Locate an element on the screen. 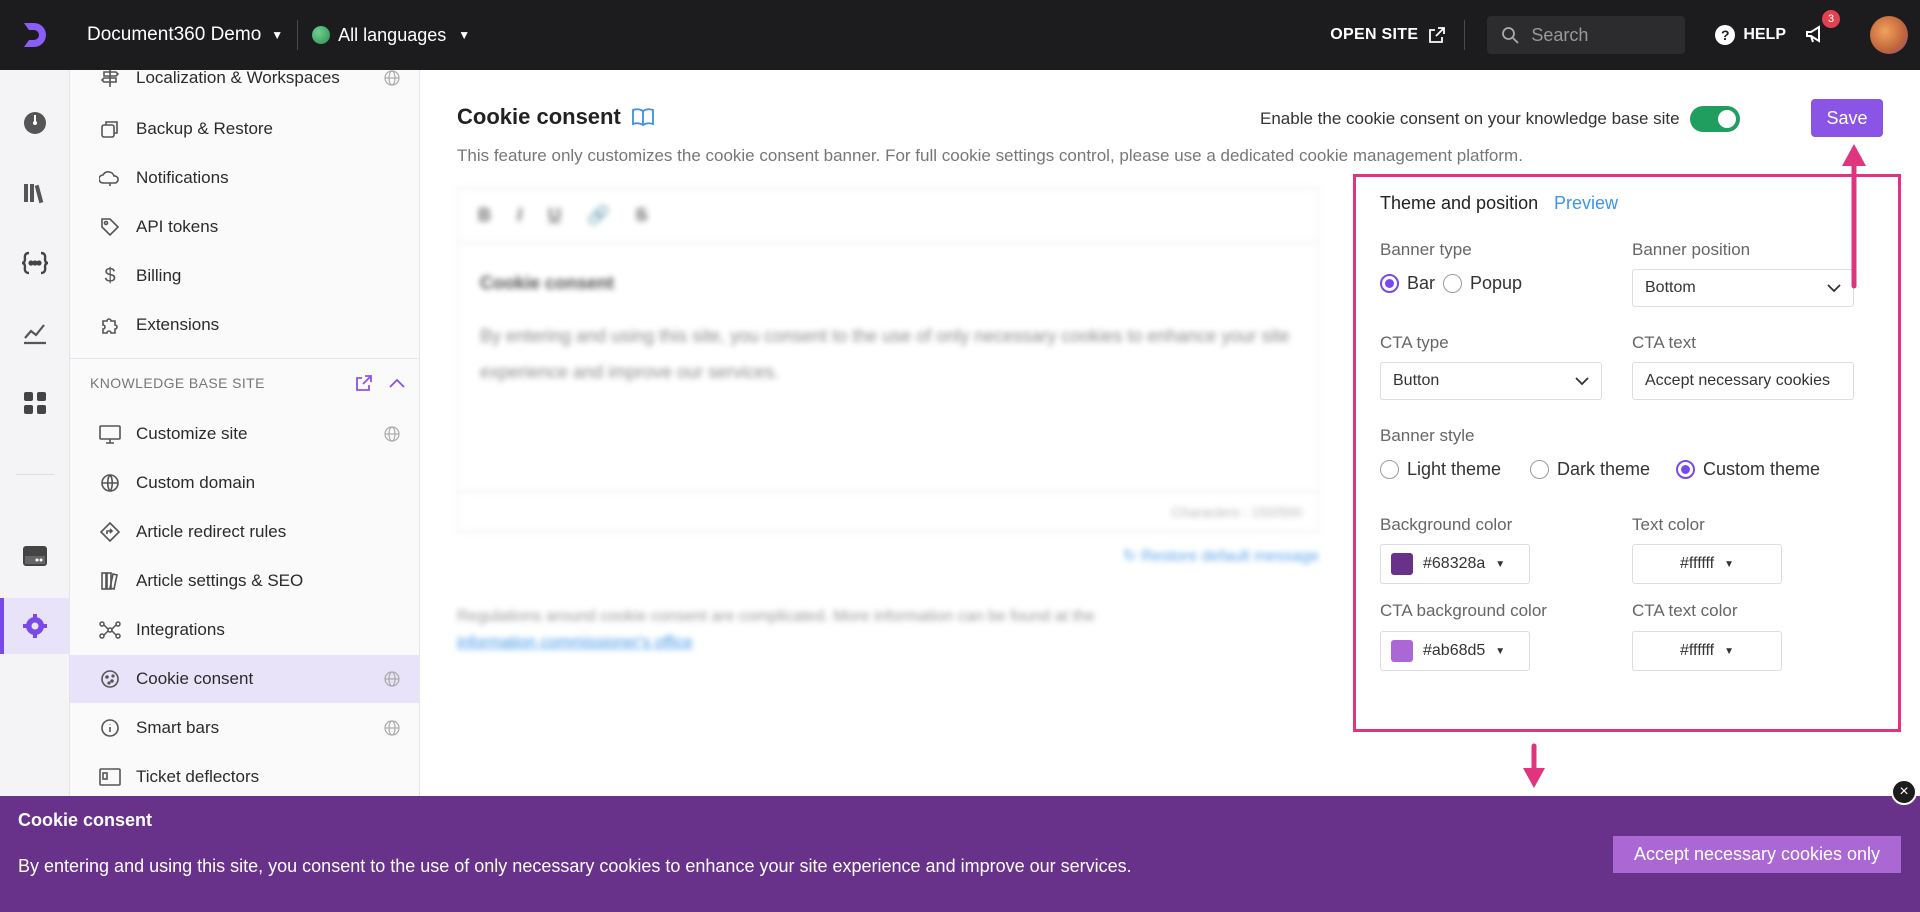 This screenshot has height=912, width=1920. radio-dark-theme-control is located at coordinates (1539, 469).